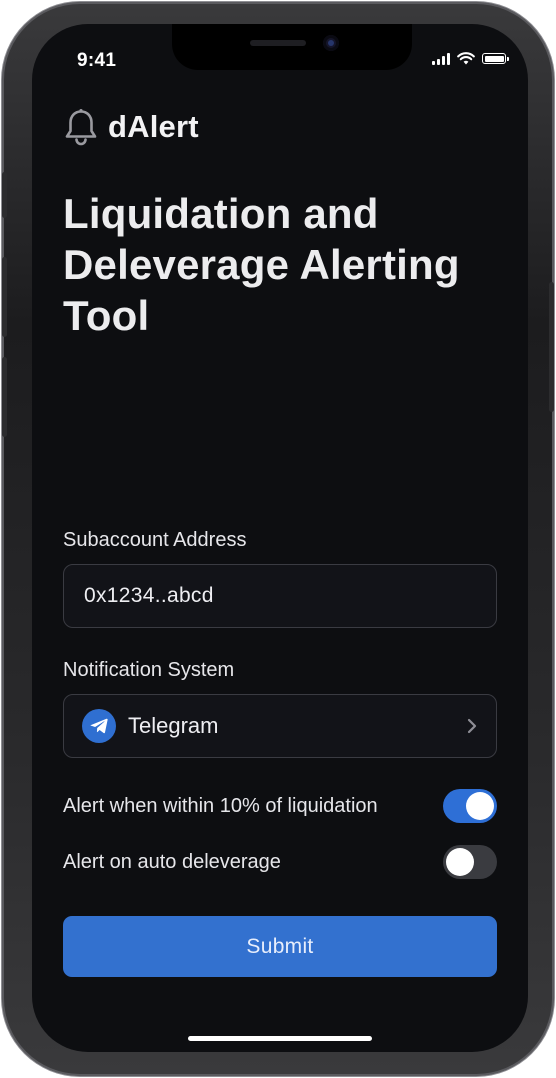 The width and height of the screenshot is (556, 1078). I want to click on subaccount-address-input, so click(280, 596).